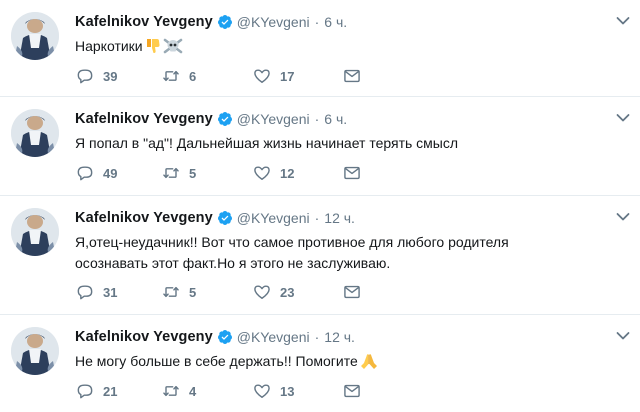 This screenshot has height=412, width=640. Describe the element at coordinates (335, 46) in the screenshot. I see `tweet-text: Наркотики` at that location.